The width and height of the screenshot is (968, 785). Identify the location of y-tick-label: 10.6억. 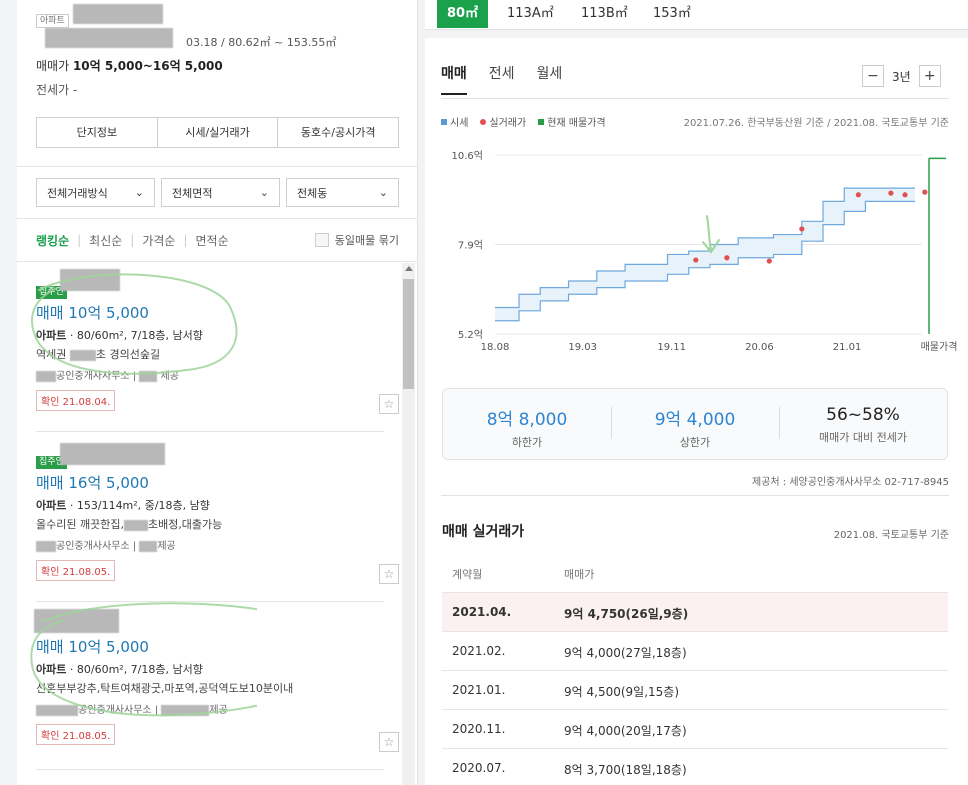
(467, 156).